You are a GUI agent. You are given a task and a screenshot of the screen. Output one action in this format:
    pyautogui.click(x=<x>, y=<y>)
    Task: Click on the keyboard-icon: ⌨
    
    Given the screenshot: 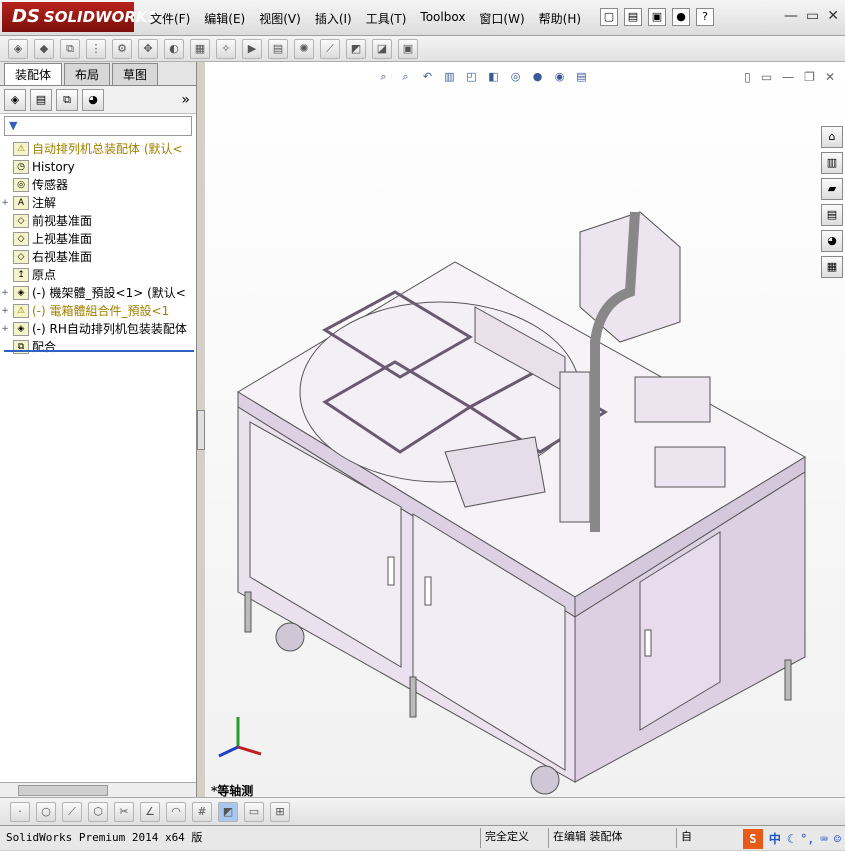 What is the action you would take?
    pyautogui.click(x=824, y=839)
    